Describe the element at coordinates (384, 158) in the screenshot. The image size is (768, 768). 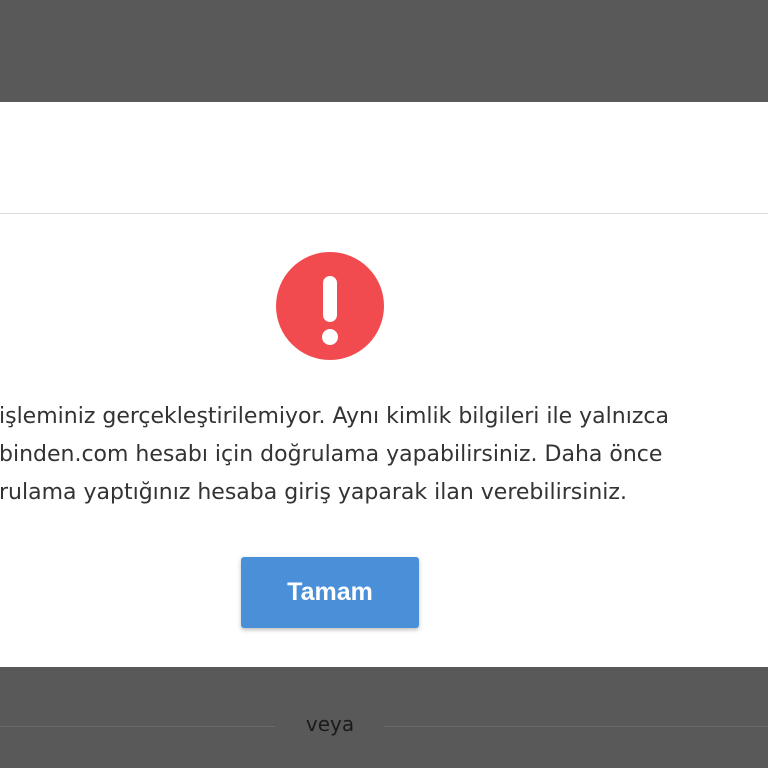
I see `dialog-header` at that location.